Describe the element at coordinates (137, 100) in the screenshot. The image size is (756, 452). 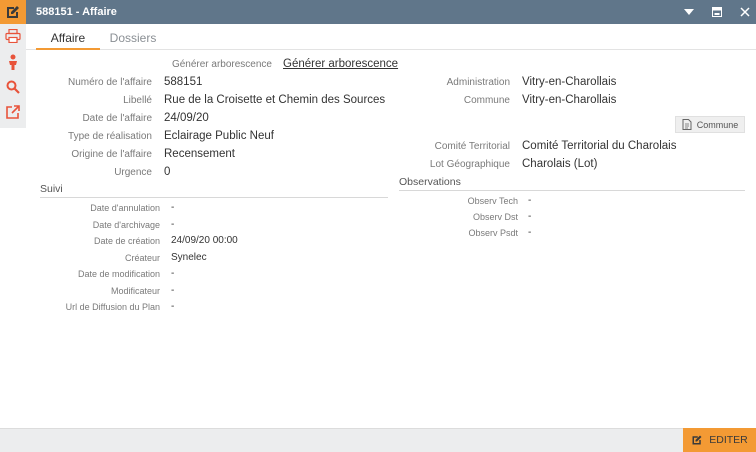
I see `field-label: Libellé` at that location.